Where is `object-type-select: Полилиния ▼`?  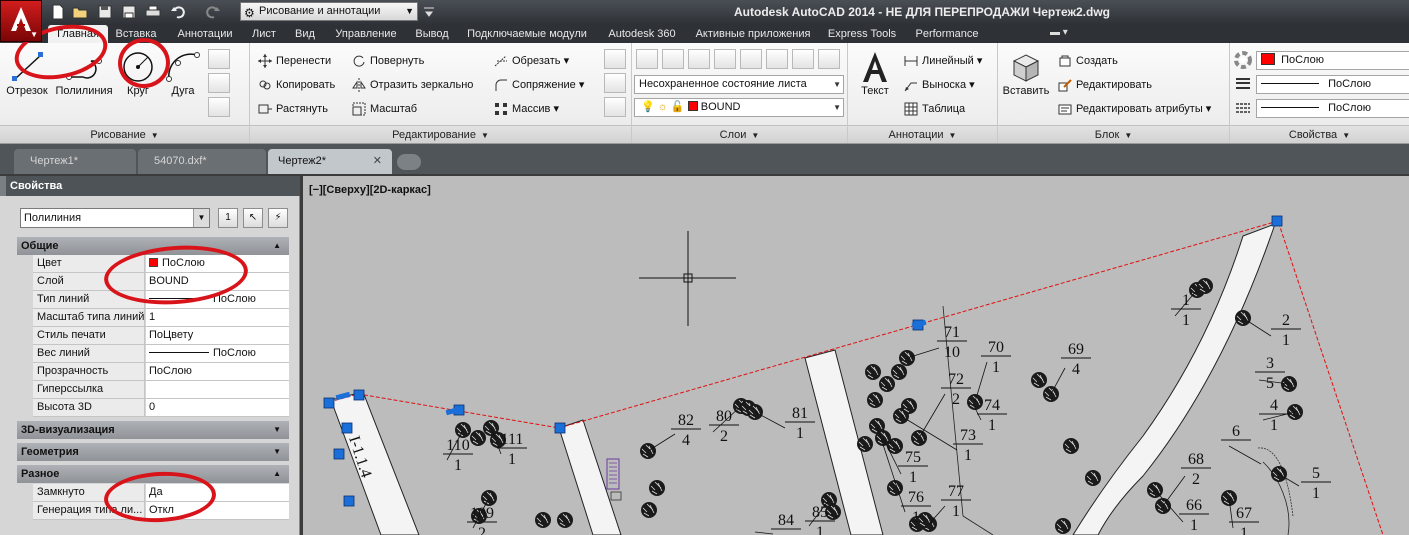
object-type-select: Полилиния ▼ is located at coordinates (115, 218).